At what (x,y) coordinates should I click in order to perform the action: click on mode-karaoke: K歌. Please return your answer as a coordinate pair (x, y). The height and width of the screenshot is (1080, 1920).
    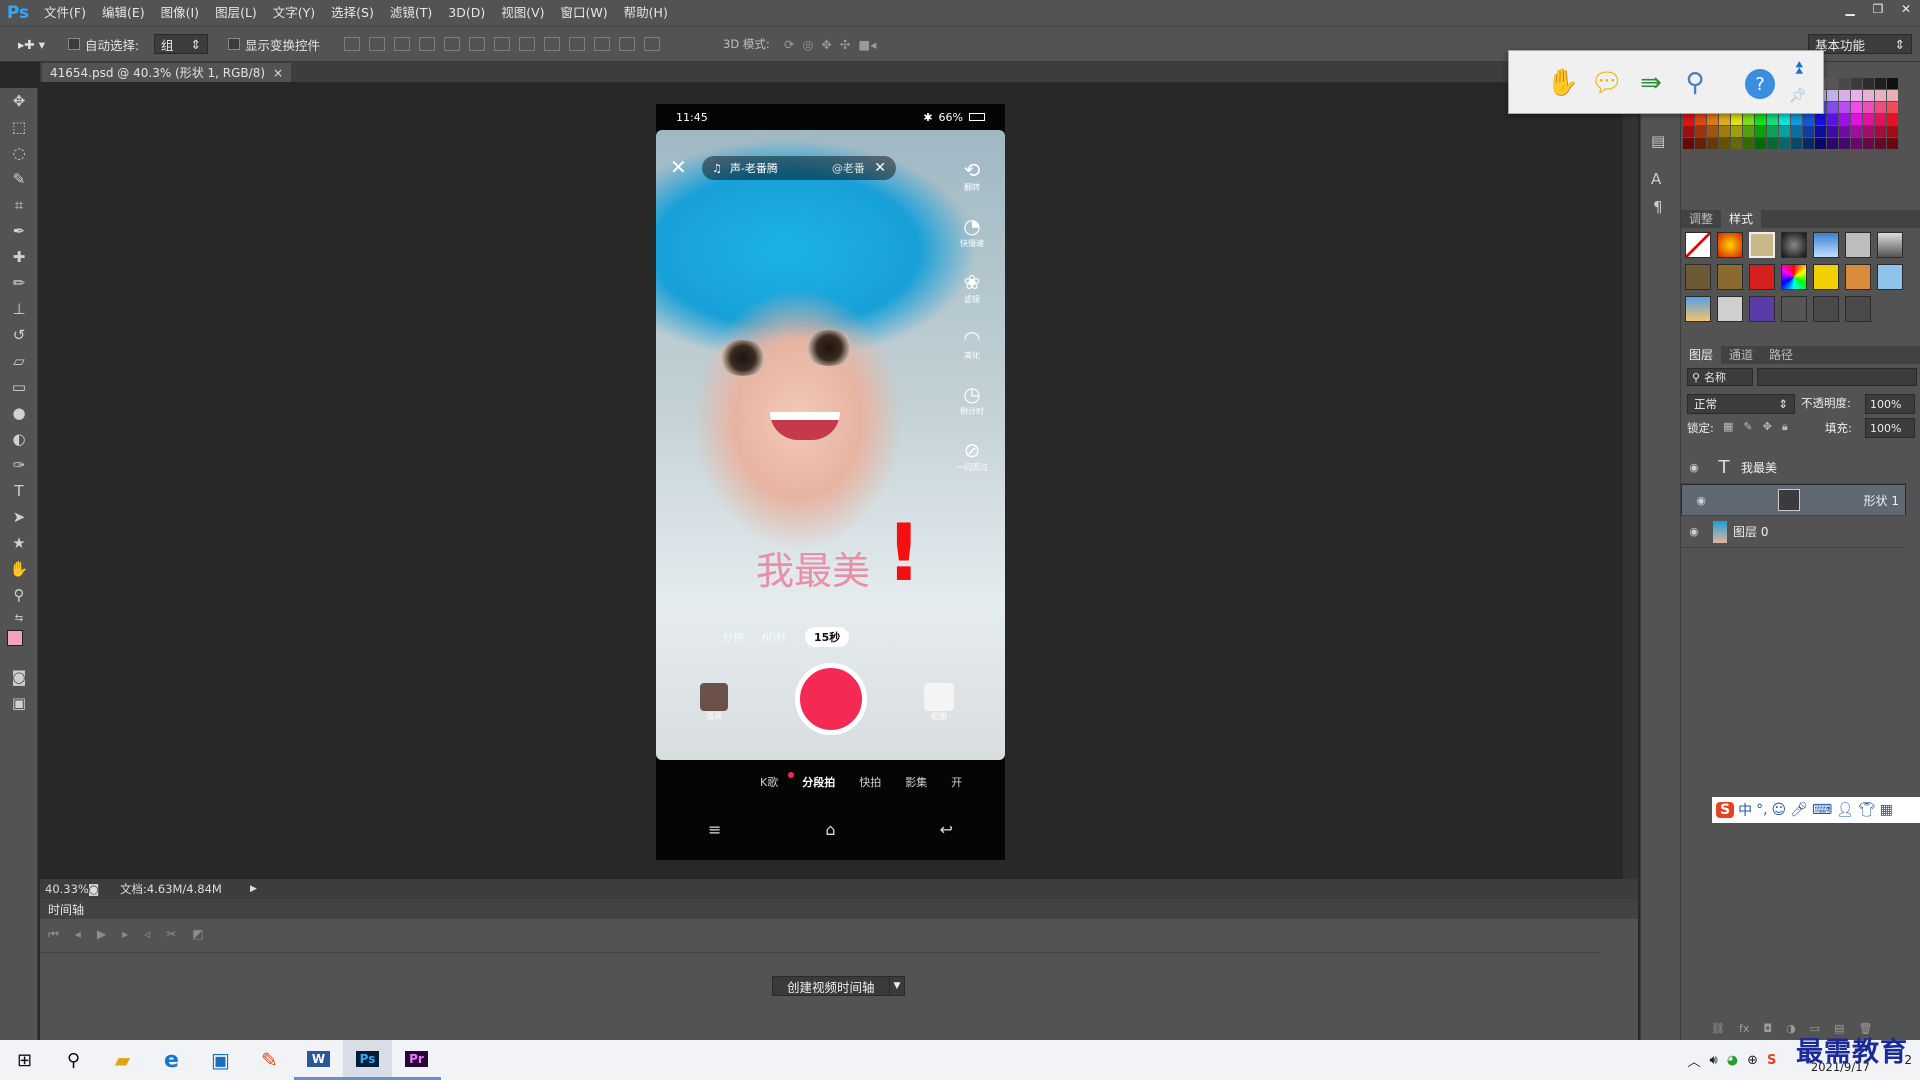
    Looking at the image, I should click on (769, 782).